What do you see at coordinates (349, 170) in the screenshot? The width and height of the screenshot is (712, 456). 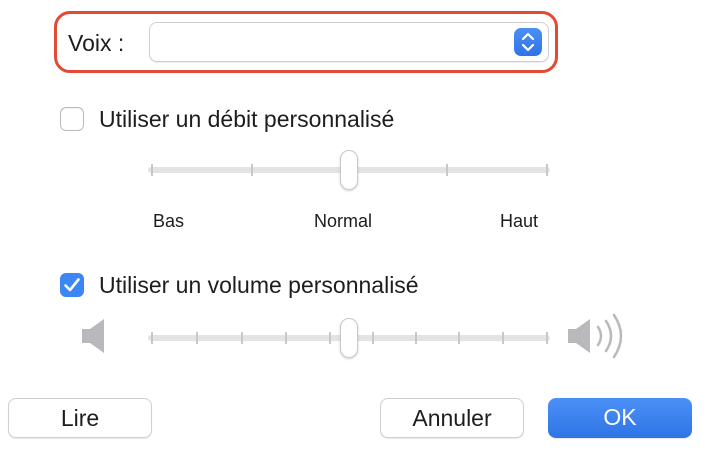 I see `rate-slider-knob` at bounding box center [349, 170].